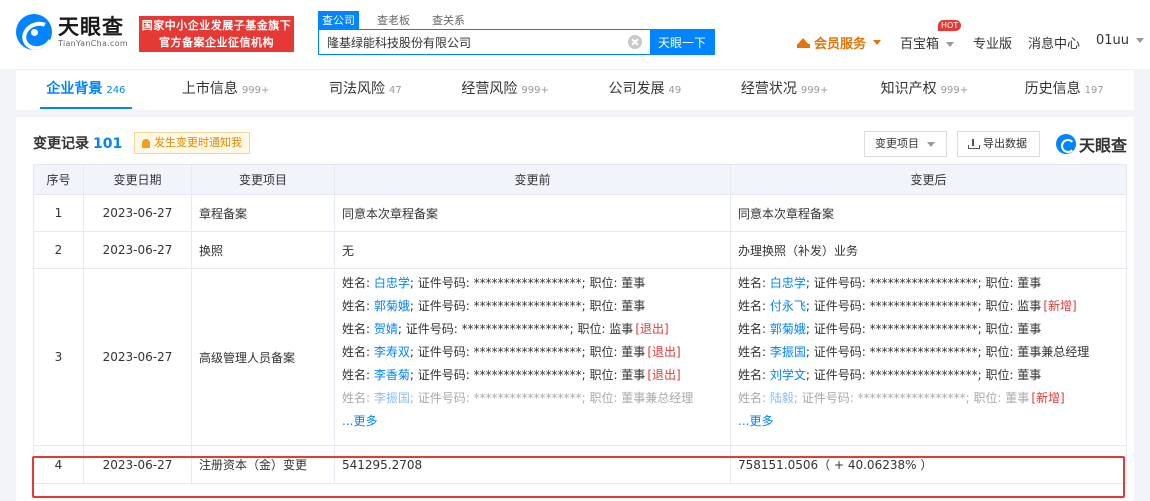 The width and height of the screenshot is (1150, 501). What do you see at coordinates (925, 90) in the screenshot?
I see `tab-intellectual-property: 知识产权 999+` at bounding box center [925, 90].